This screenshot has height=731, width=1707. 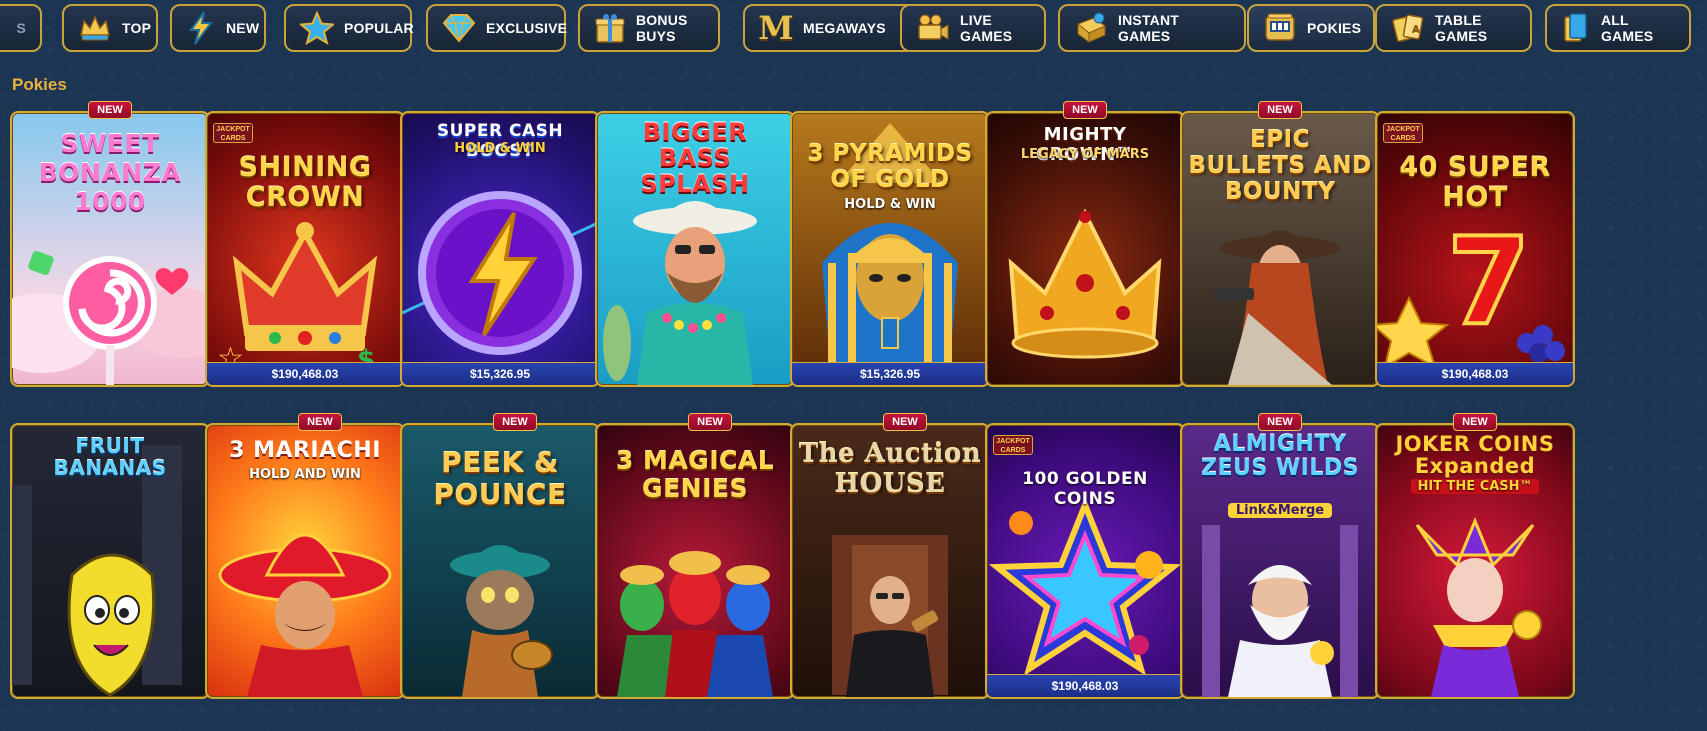 I want to click on game-tile-peek-and-pounce: PEEK & POUNCE, so click(x=500, y=561).